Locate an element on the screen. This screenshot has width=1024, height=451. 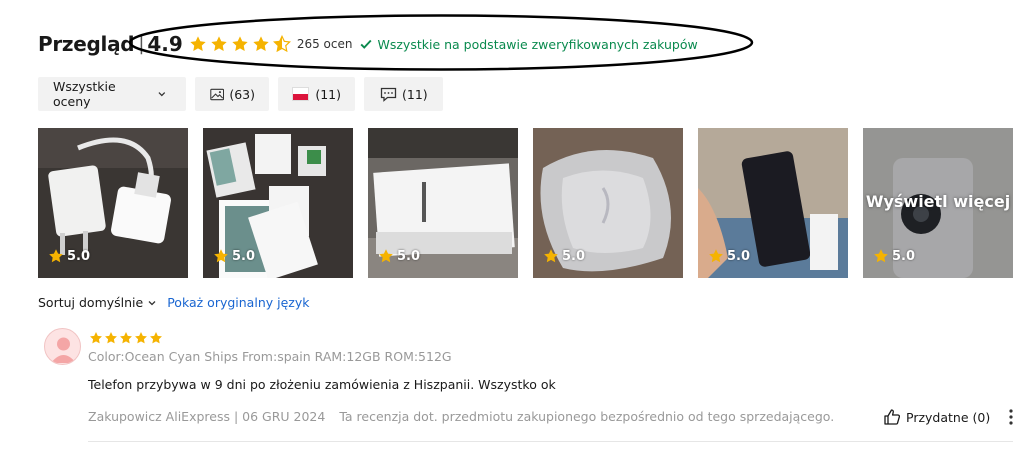
review-author-date: Zakupowicz AliExpress | 06 GRU 2024 is located at coordinates (207, 416).